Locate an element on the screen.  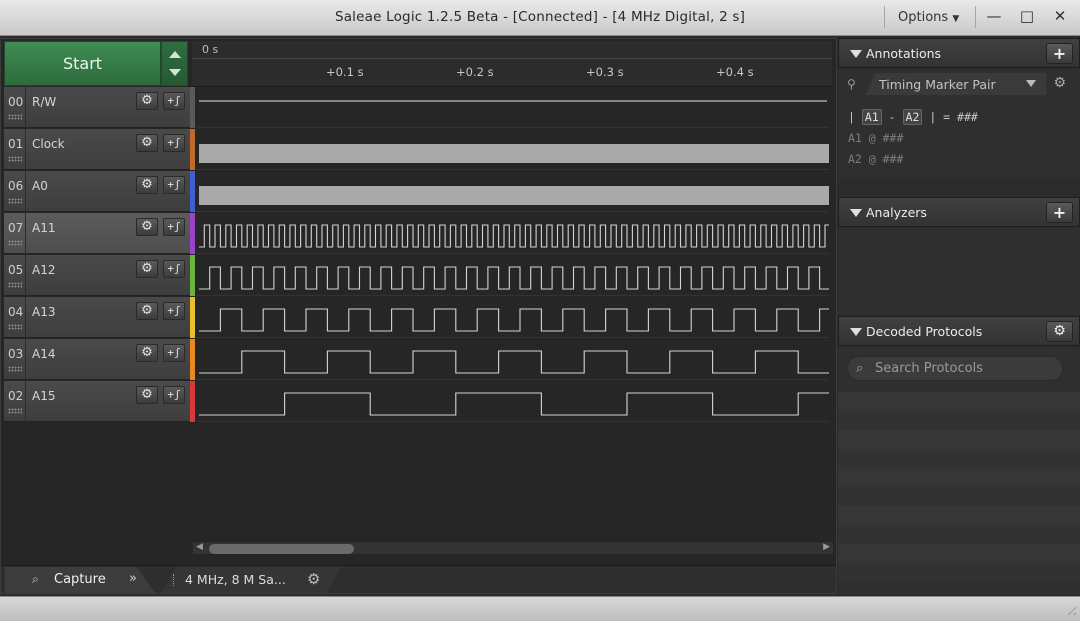
device-settings-tab: 4 MHz, 8 M Sa... ⚙ is located at coordinates (251, 580).